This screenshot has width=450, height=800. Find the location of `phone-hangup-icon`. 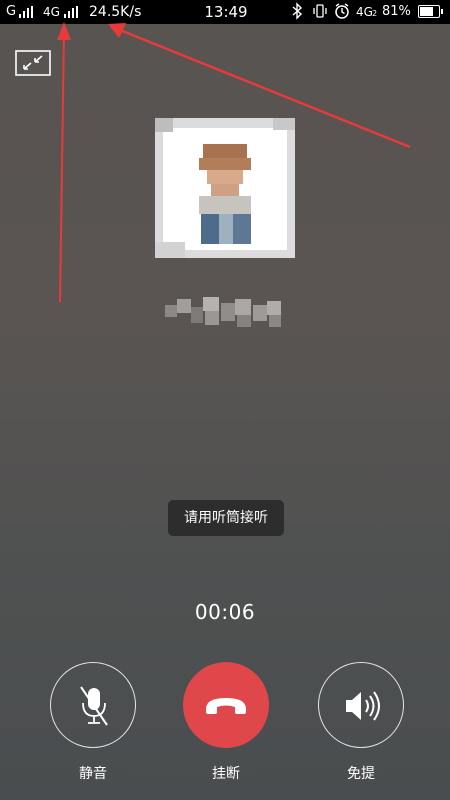

phone-hangup-icon is located at coordinates (226, 706).